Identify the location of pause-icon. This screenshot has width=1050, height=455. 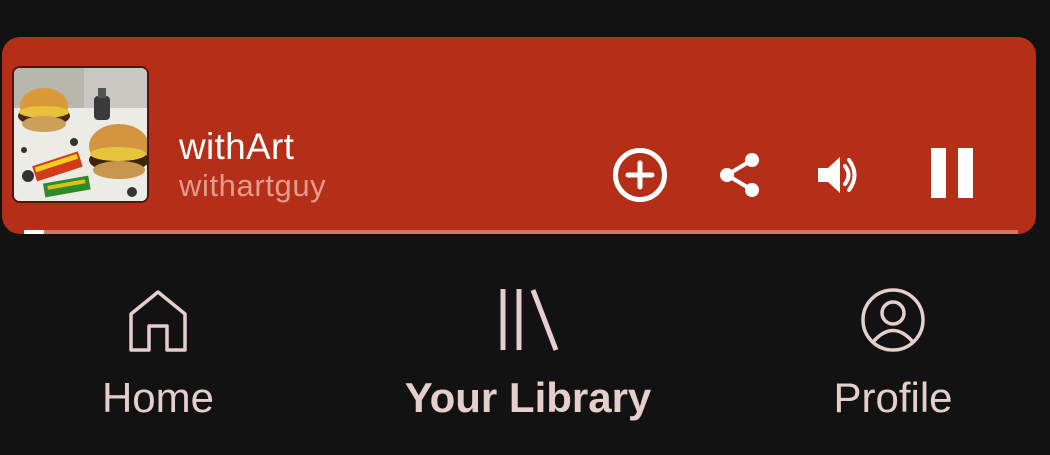
(952, 173).